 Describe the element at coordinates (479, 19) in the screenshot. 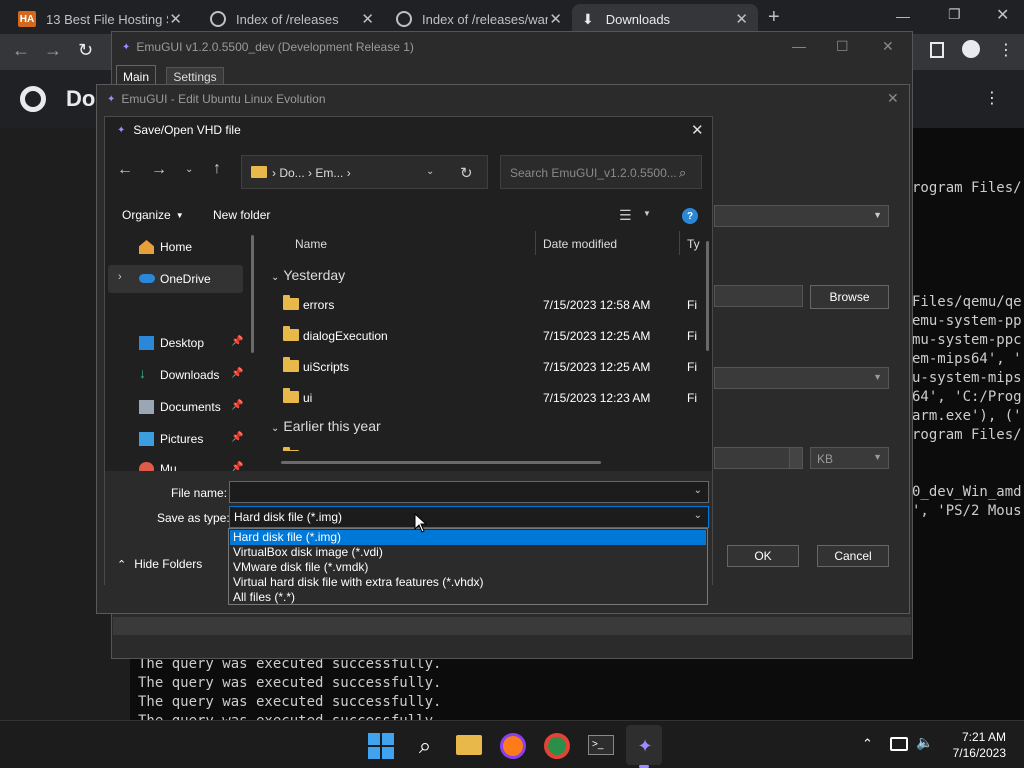

I see `browser-tab-3: Index of /releases/wart ✕` at that location.